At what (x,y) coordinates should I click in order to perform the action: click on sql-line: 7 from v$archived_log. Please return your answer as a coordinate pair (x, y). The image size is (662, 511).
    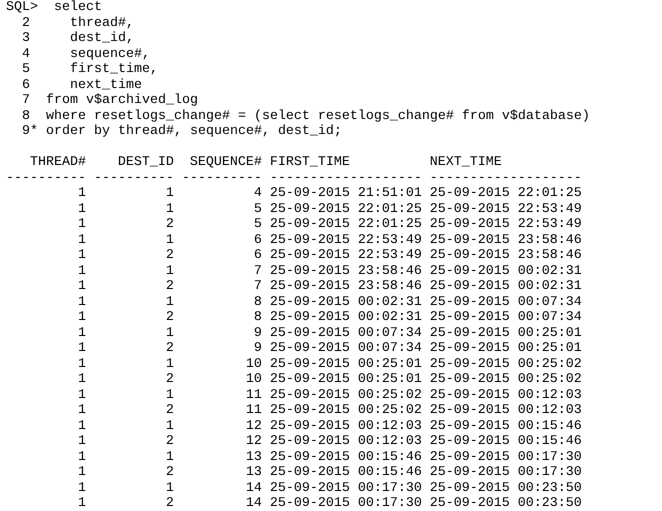
    Looking at the image, I should click on (109, 100).